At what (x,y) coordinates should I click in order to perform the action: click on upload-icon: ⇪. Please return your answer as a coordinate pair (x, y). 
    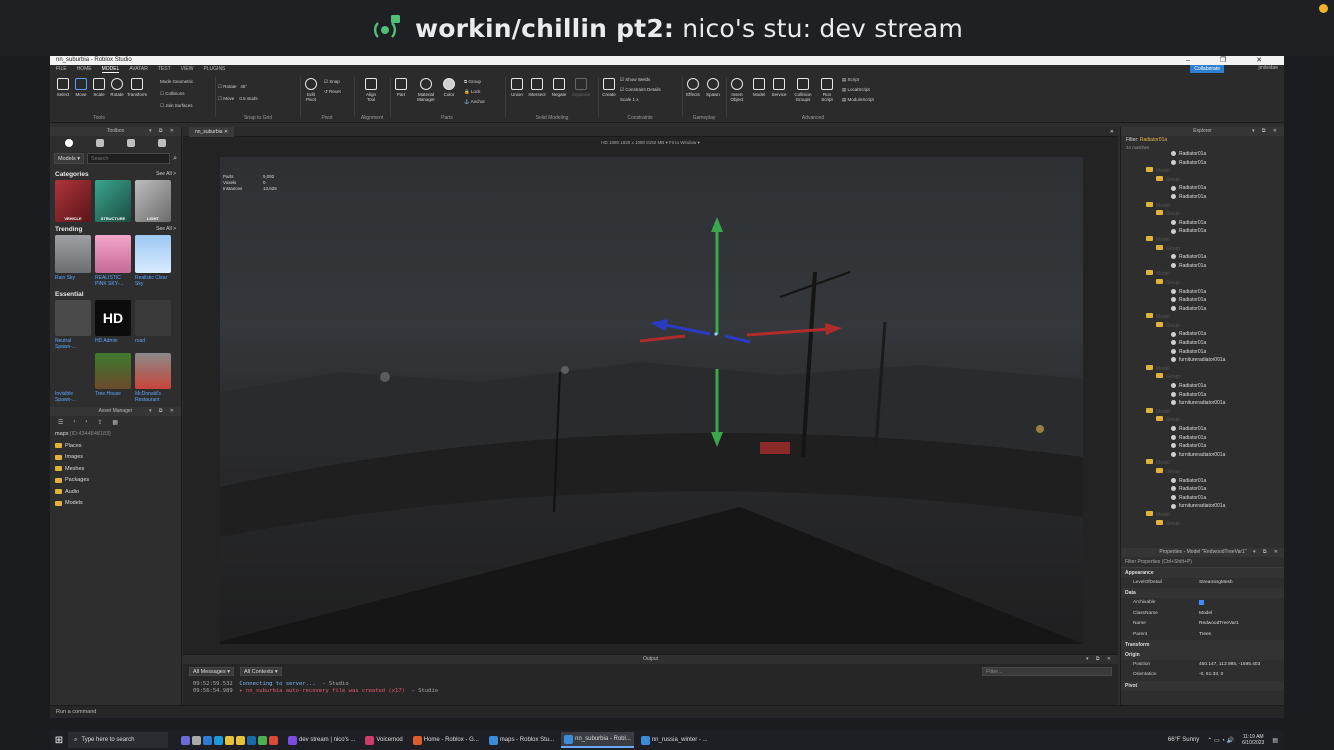
    Looking at the image, I should click on (99, 422).